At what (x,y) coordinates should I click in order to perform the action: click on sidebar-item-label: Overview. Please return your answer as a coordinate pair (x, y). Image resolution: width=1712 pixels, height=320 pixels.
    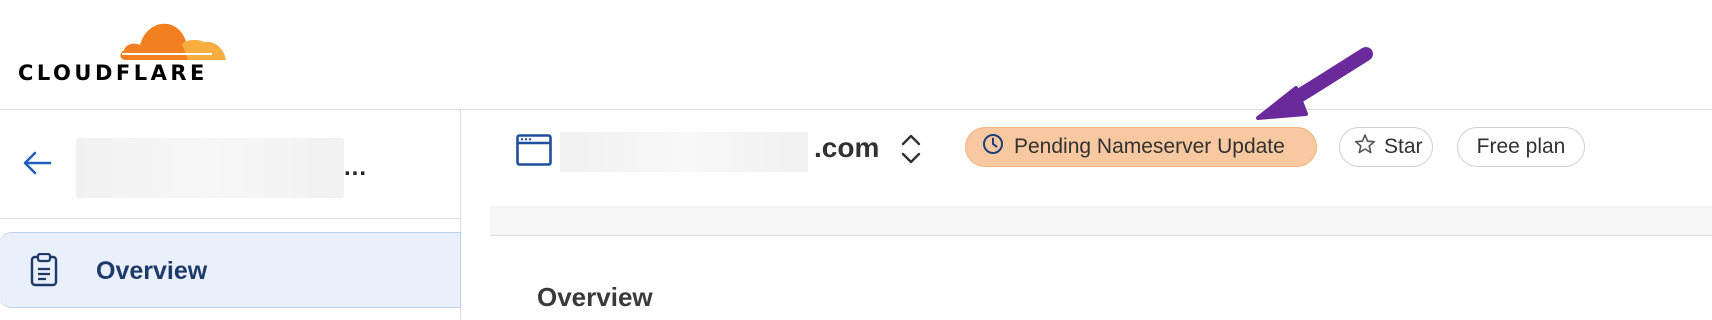
    Looking at the image, I should click on (152, 271).